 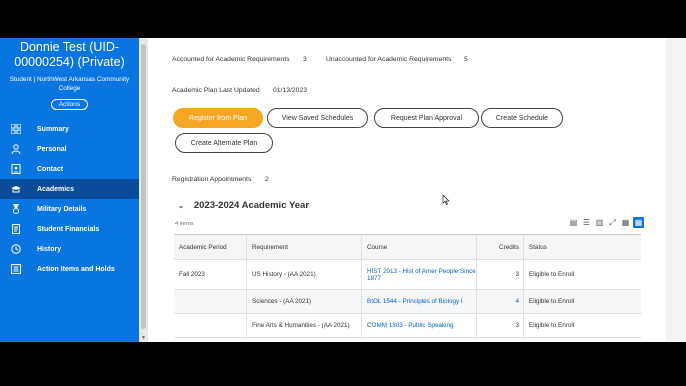 What do you see at coordinates (426, 118) in the screenshot?
I see `request-plan-approval-button: Request Plan Approval` at bounding box center [426, 118].